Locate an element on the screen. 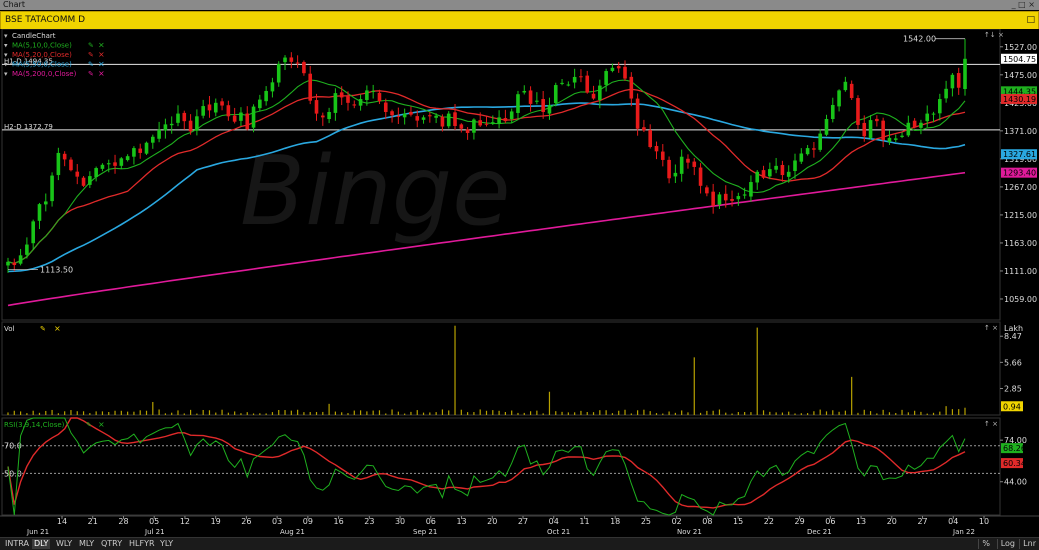 The image size is (1039, 550). timeframe-intra: INTRA is located at coordinates (17, 544).